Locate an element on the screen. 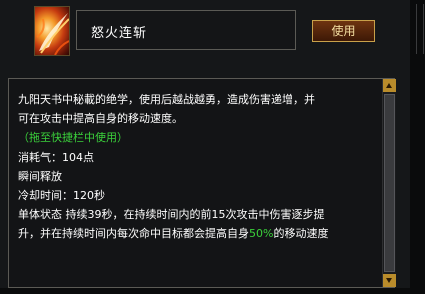 This screenshot has width=425, height=294. window-bottom-edge is located at coordinates (205, 291).